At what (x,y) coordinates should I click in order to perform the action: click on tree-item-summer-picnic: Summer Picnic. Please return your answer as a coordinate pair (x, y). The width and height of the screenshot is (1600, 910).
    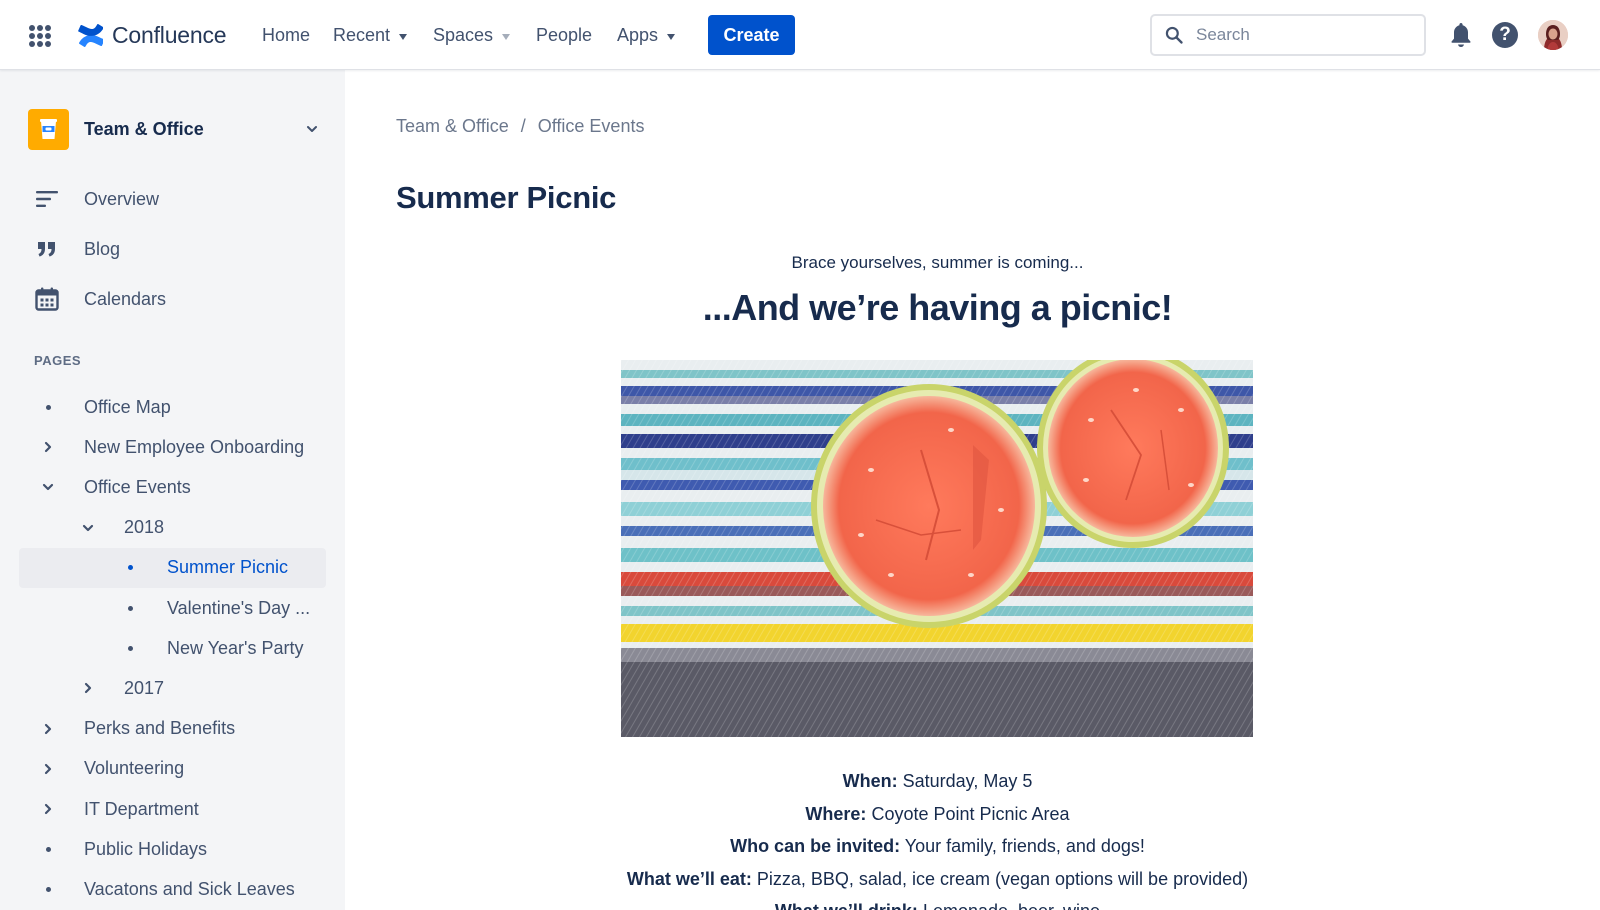
    Looking at the image, I should click on (172, 567).